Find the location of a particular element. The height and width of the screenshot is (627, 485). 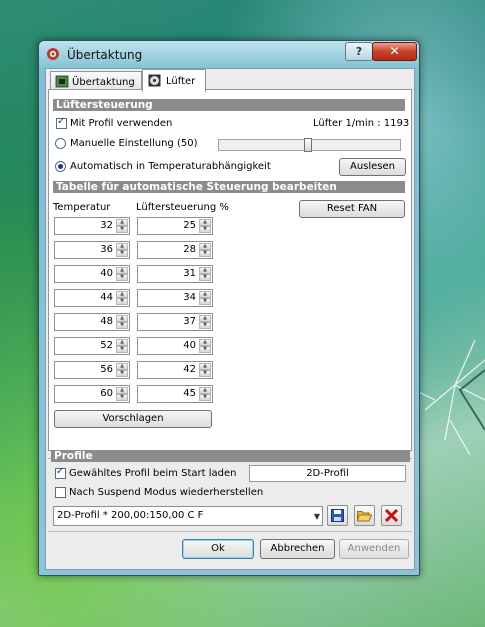

temperature-spinner-value: 48 is located at coordinates (106, 321).